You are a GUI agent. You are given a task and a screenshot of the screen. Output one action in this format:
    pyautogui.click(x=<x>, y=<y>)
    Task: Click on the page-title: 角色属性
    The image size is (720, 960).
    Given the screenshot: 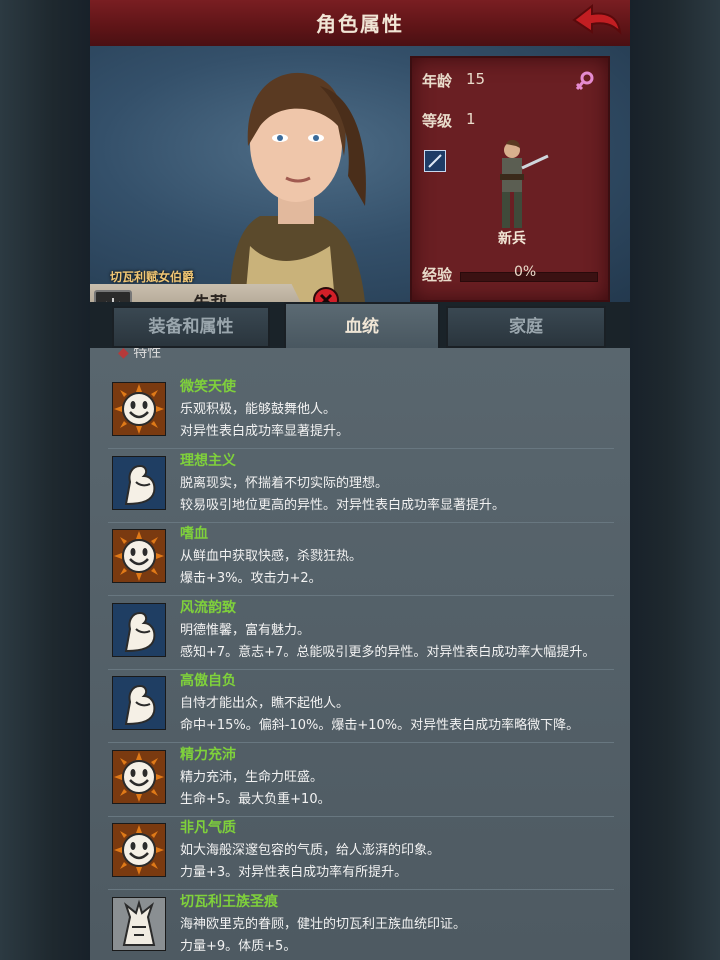 What is the action you would take?
    pyautogui.click(x=360, y=24)
    